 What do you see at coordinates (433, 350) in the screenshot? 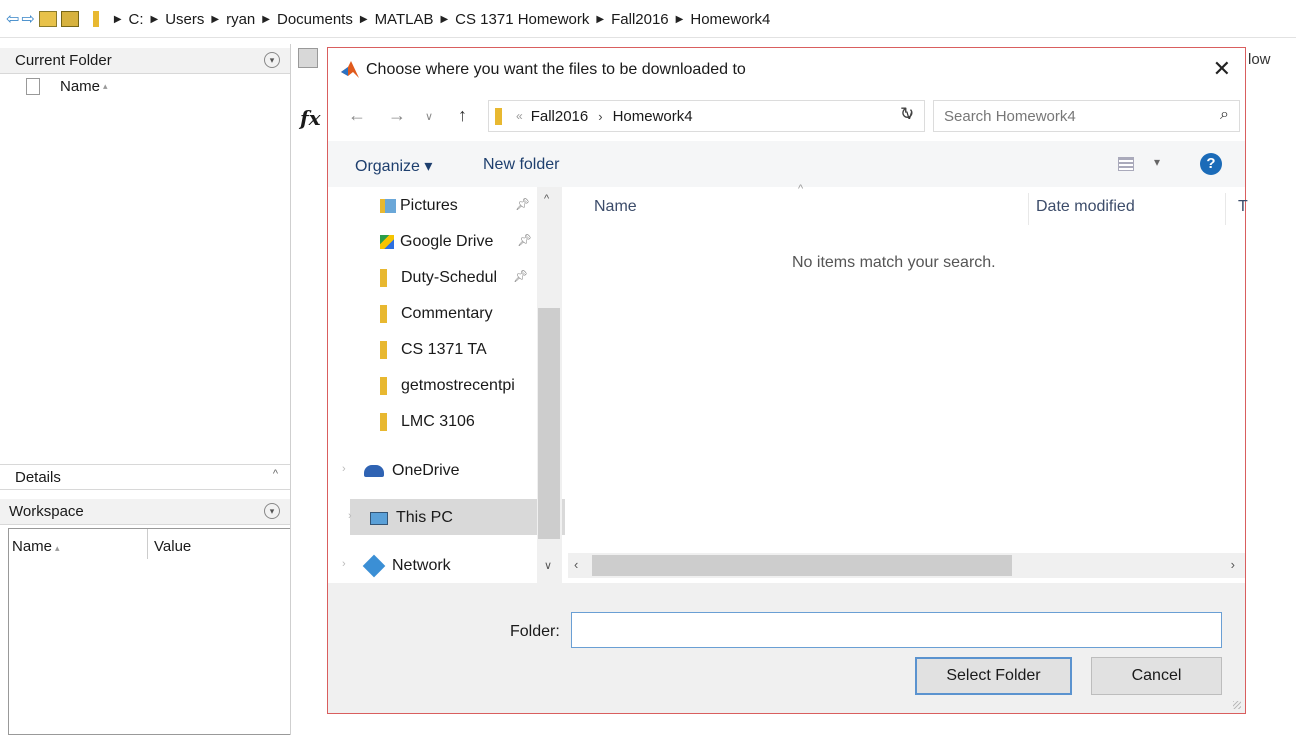
I see `nav-item-cs1371-ta: CS 1371 TA` at bounding box center [433, 350].